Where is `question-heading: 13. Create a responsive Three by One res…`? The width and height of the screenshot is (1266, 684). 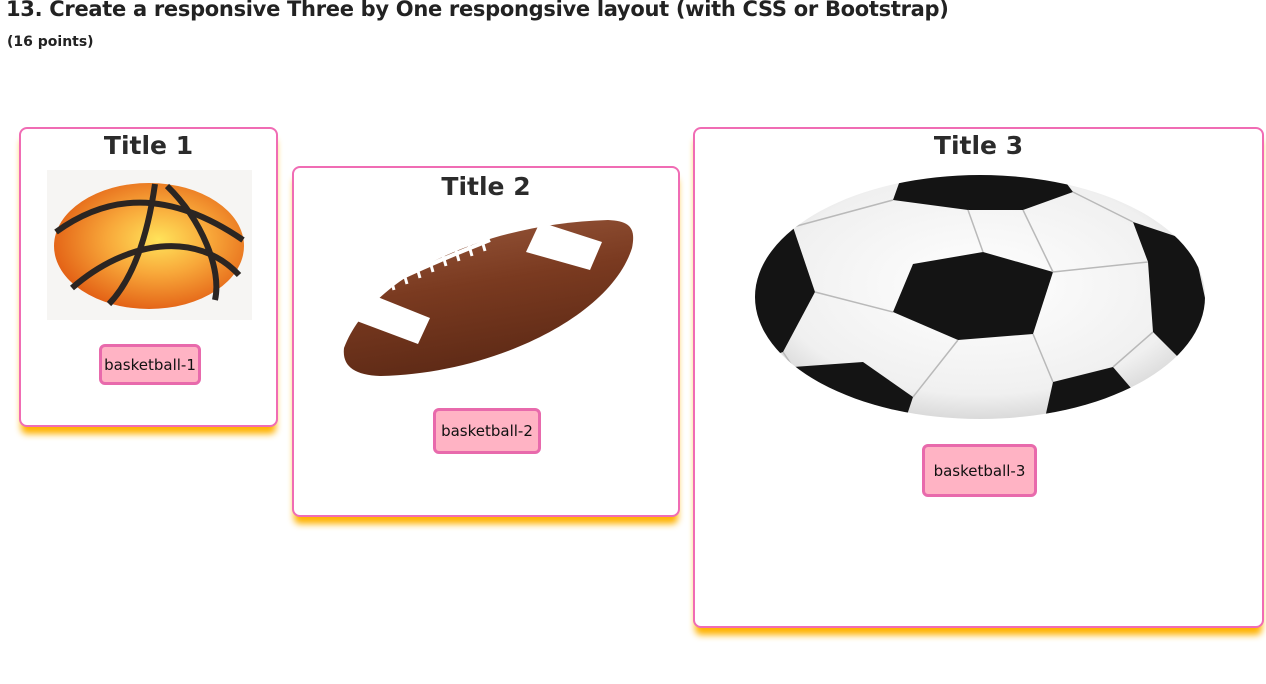 question-heading: 13. Create a responsive Three by One res… is located at coordinates (477, 10).